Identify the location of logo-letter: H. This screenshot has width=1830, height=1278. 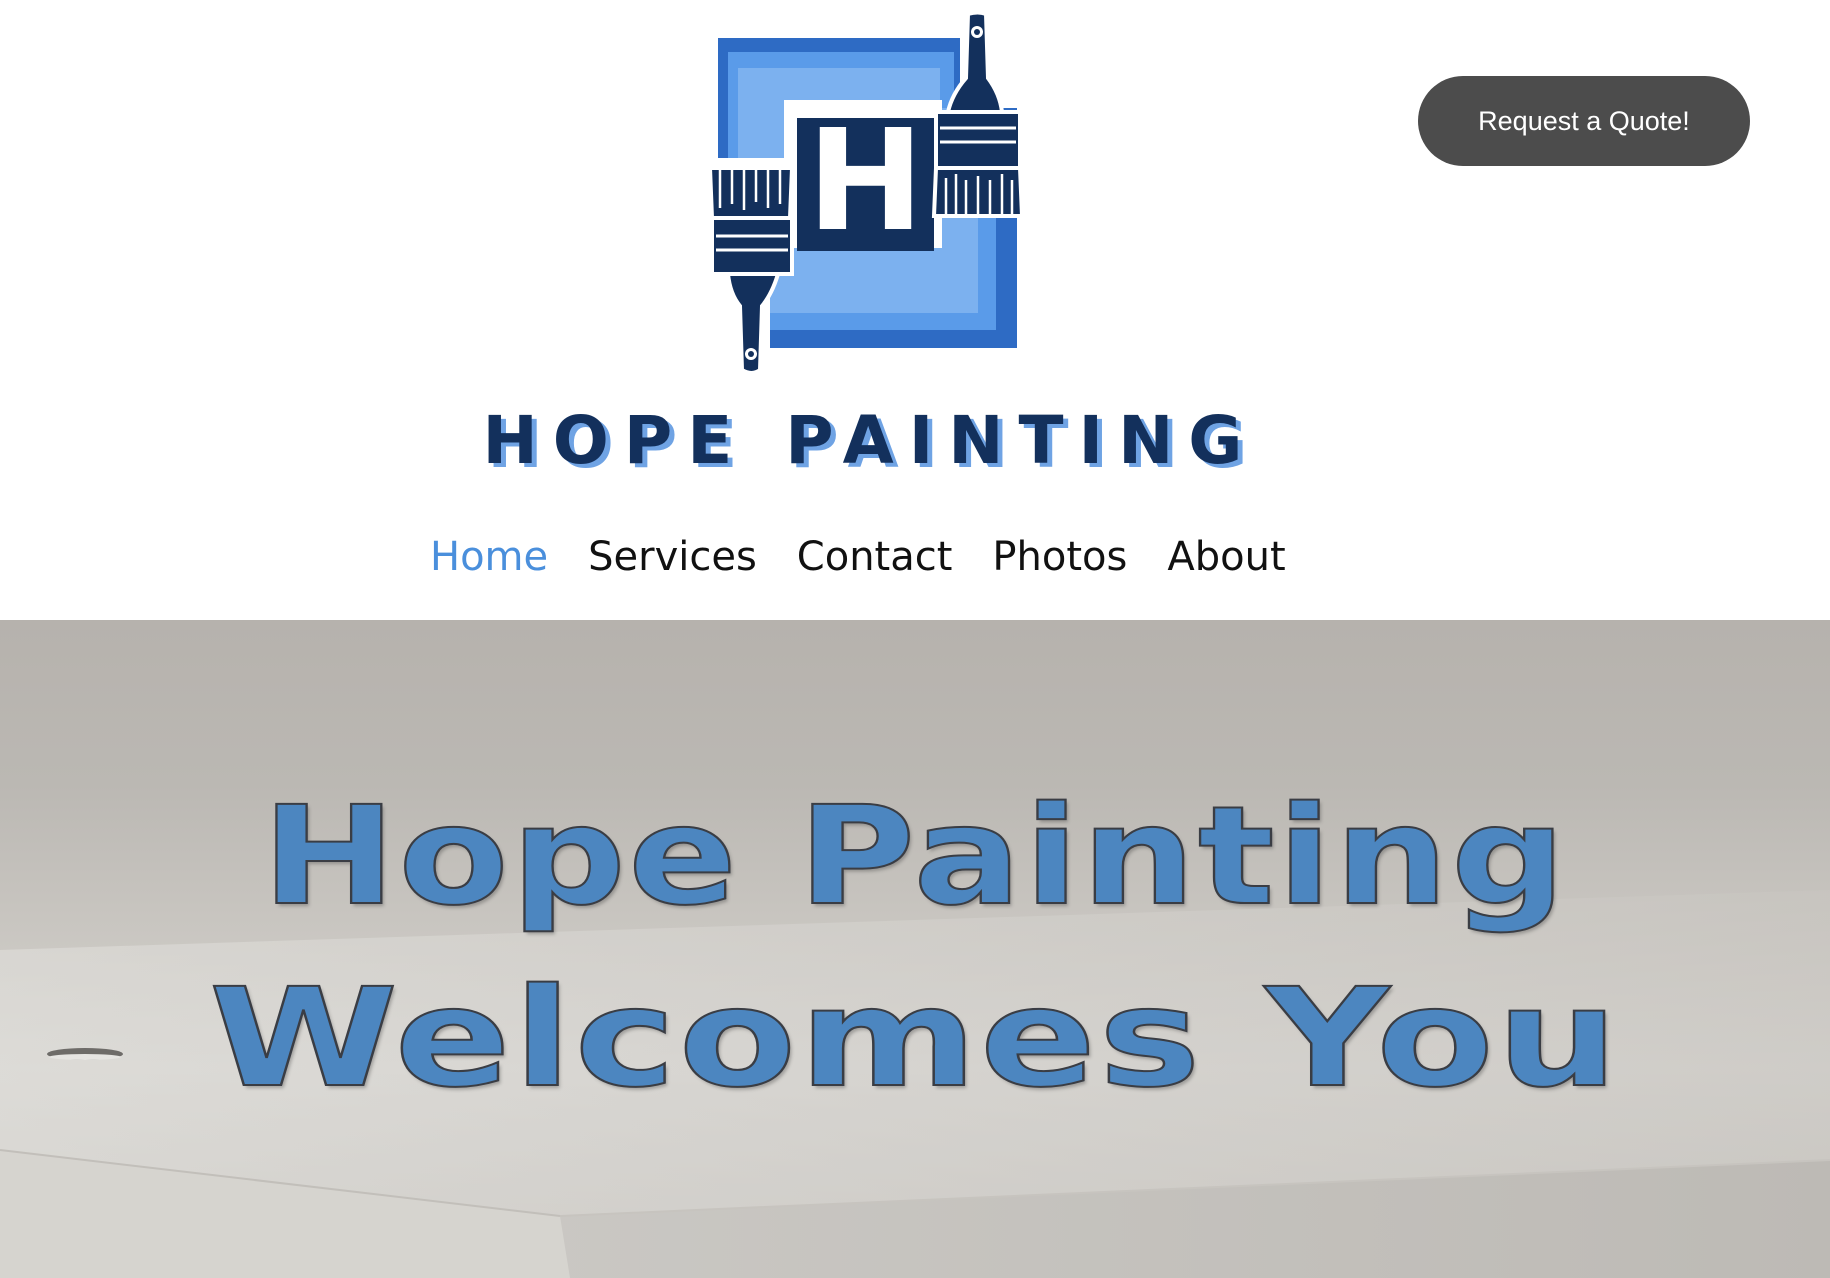
(865, 181).